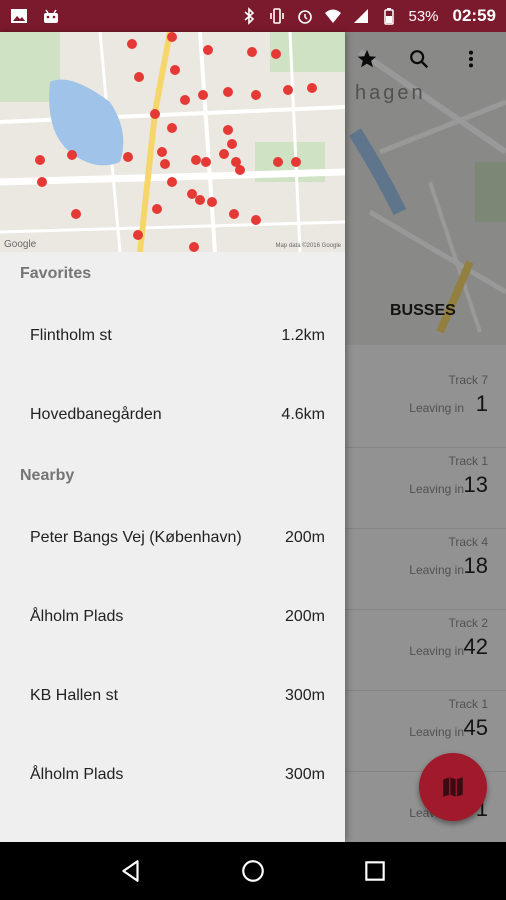 The width and height of the screenshot is (506, 900). I want to click on map-copyright: Map data ©2016 Google, so click(308, 246).